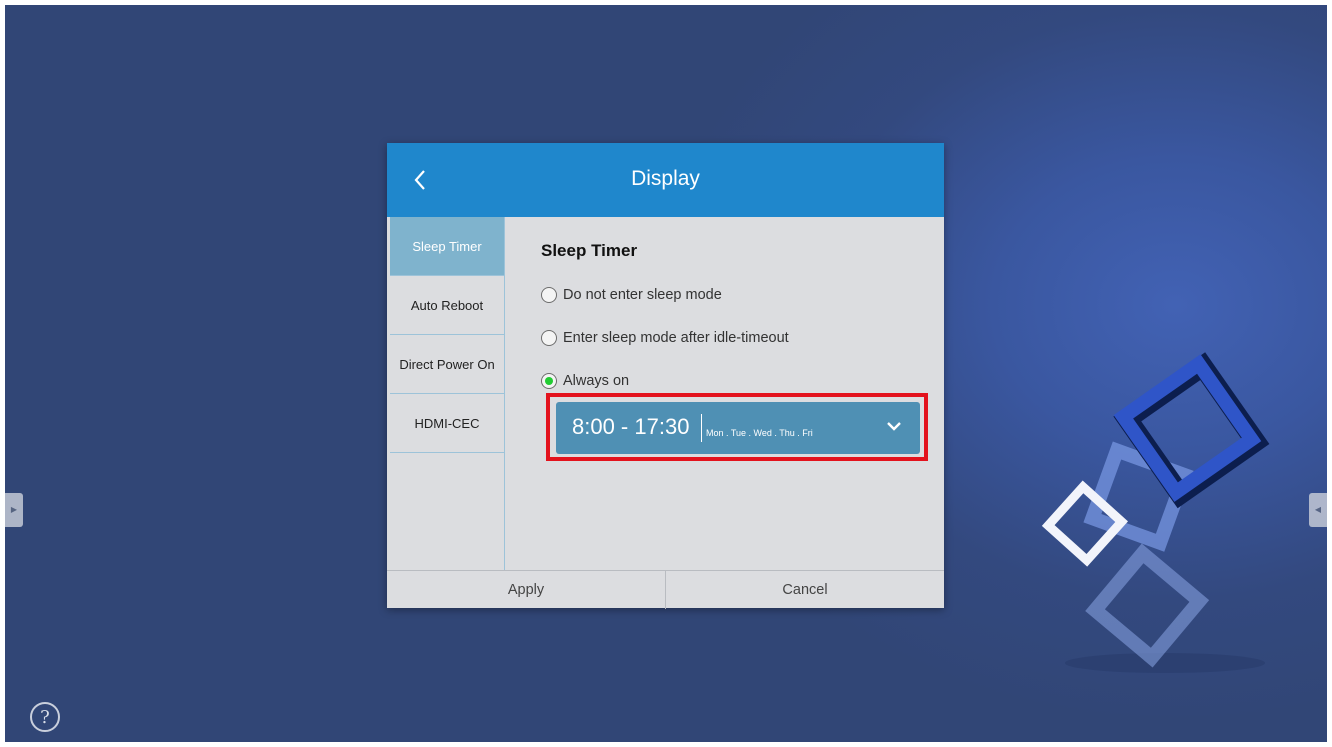 The width and height of the screenshot is (1332, 747). I want to click on sidebar-item-auto-reboot: Auto Reboot, so click(447, 305).